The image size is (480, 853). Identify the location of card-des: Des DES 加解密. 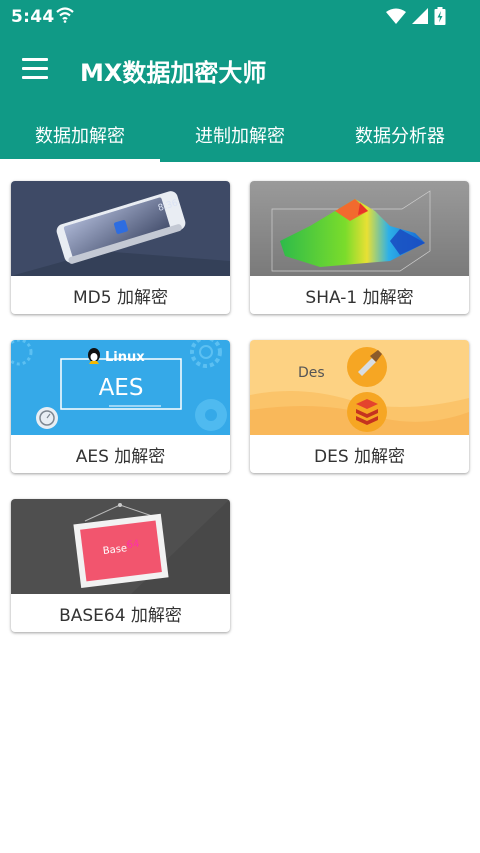
(359, 406).